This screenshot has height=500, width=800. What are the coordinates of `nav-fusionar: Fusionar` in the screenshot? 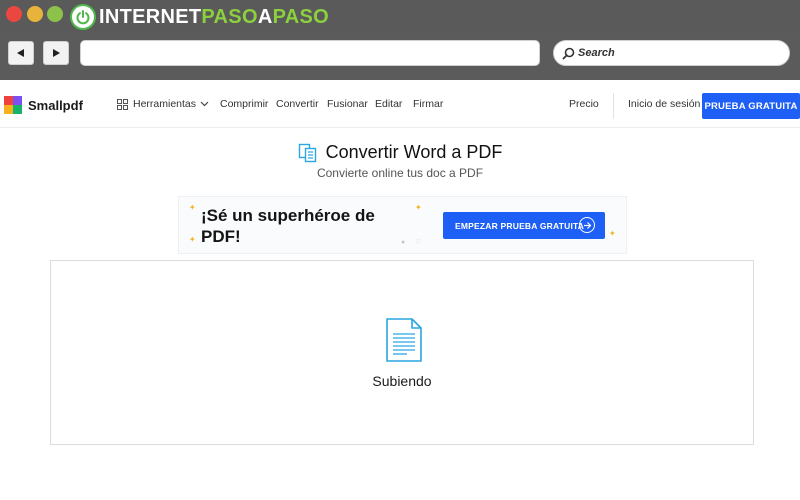 It's located at (347, 104).